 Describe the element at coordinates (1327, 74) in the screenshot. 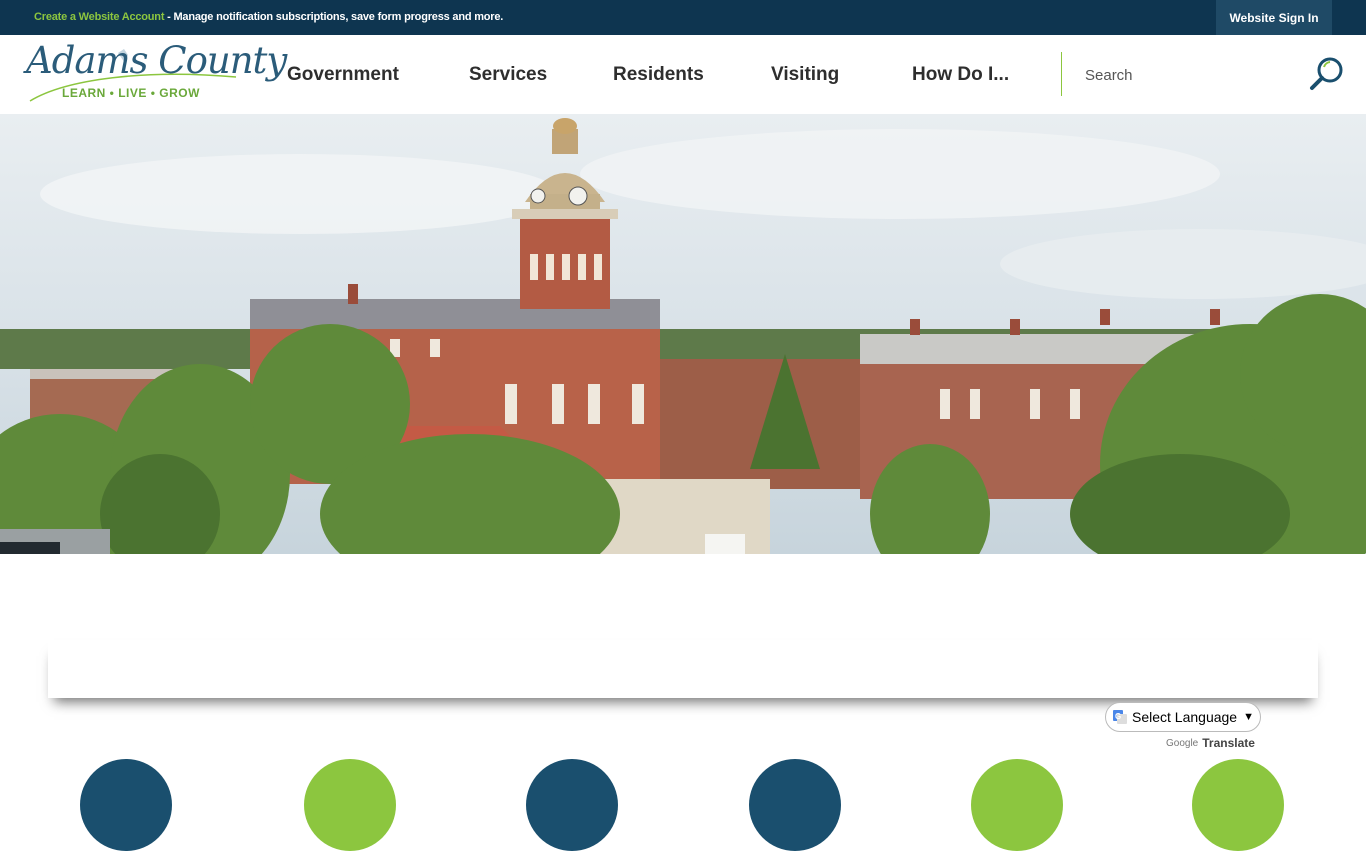

I see `search-icon` at that location.